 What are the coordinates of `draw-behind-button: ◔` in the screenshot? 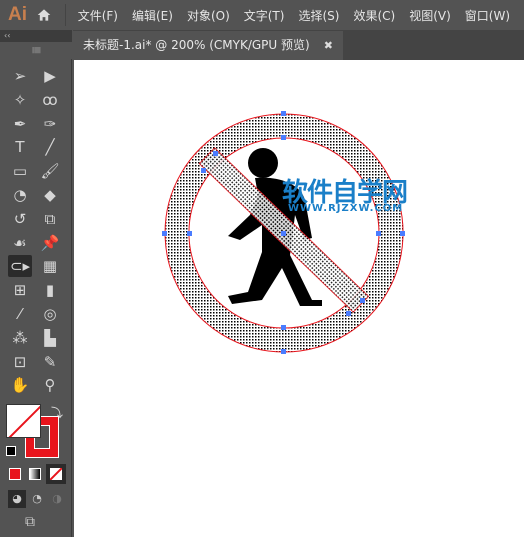 It's located at (37, 499).